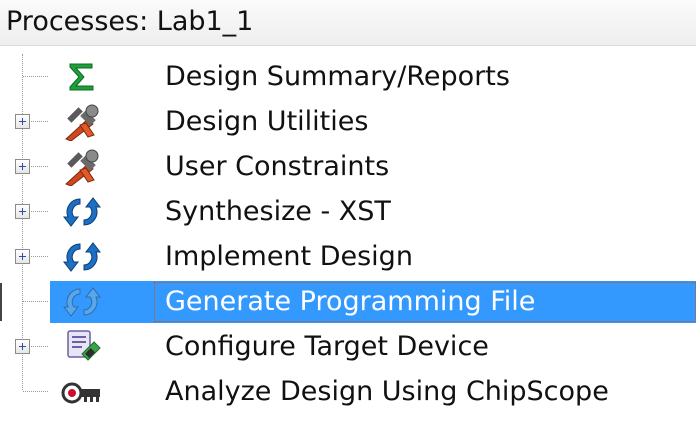 This screenshot has height=425, width=696. I want to click on process-item-synthesize-xst: Synthesize - XST, so click(348, 211).